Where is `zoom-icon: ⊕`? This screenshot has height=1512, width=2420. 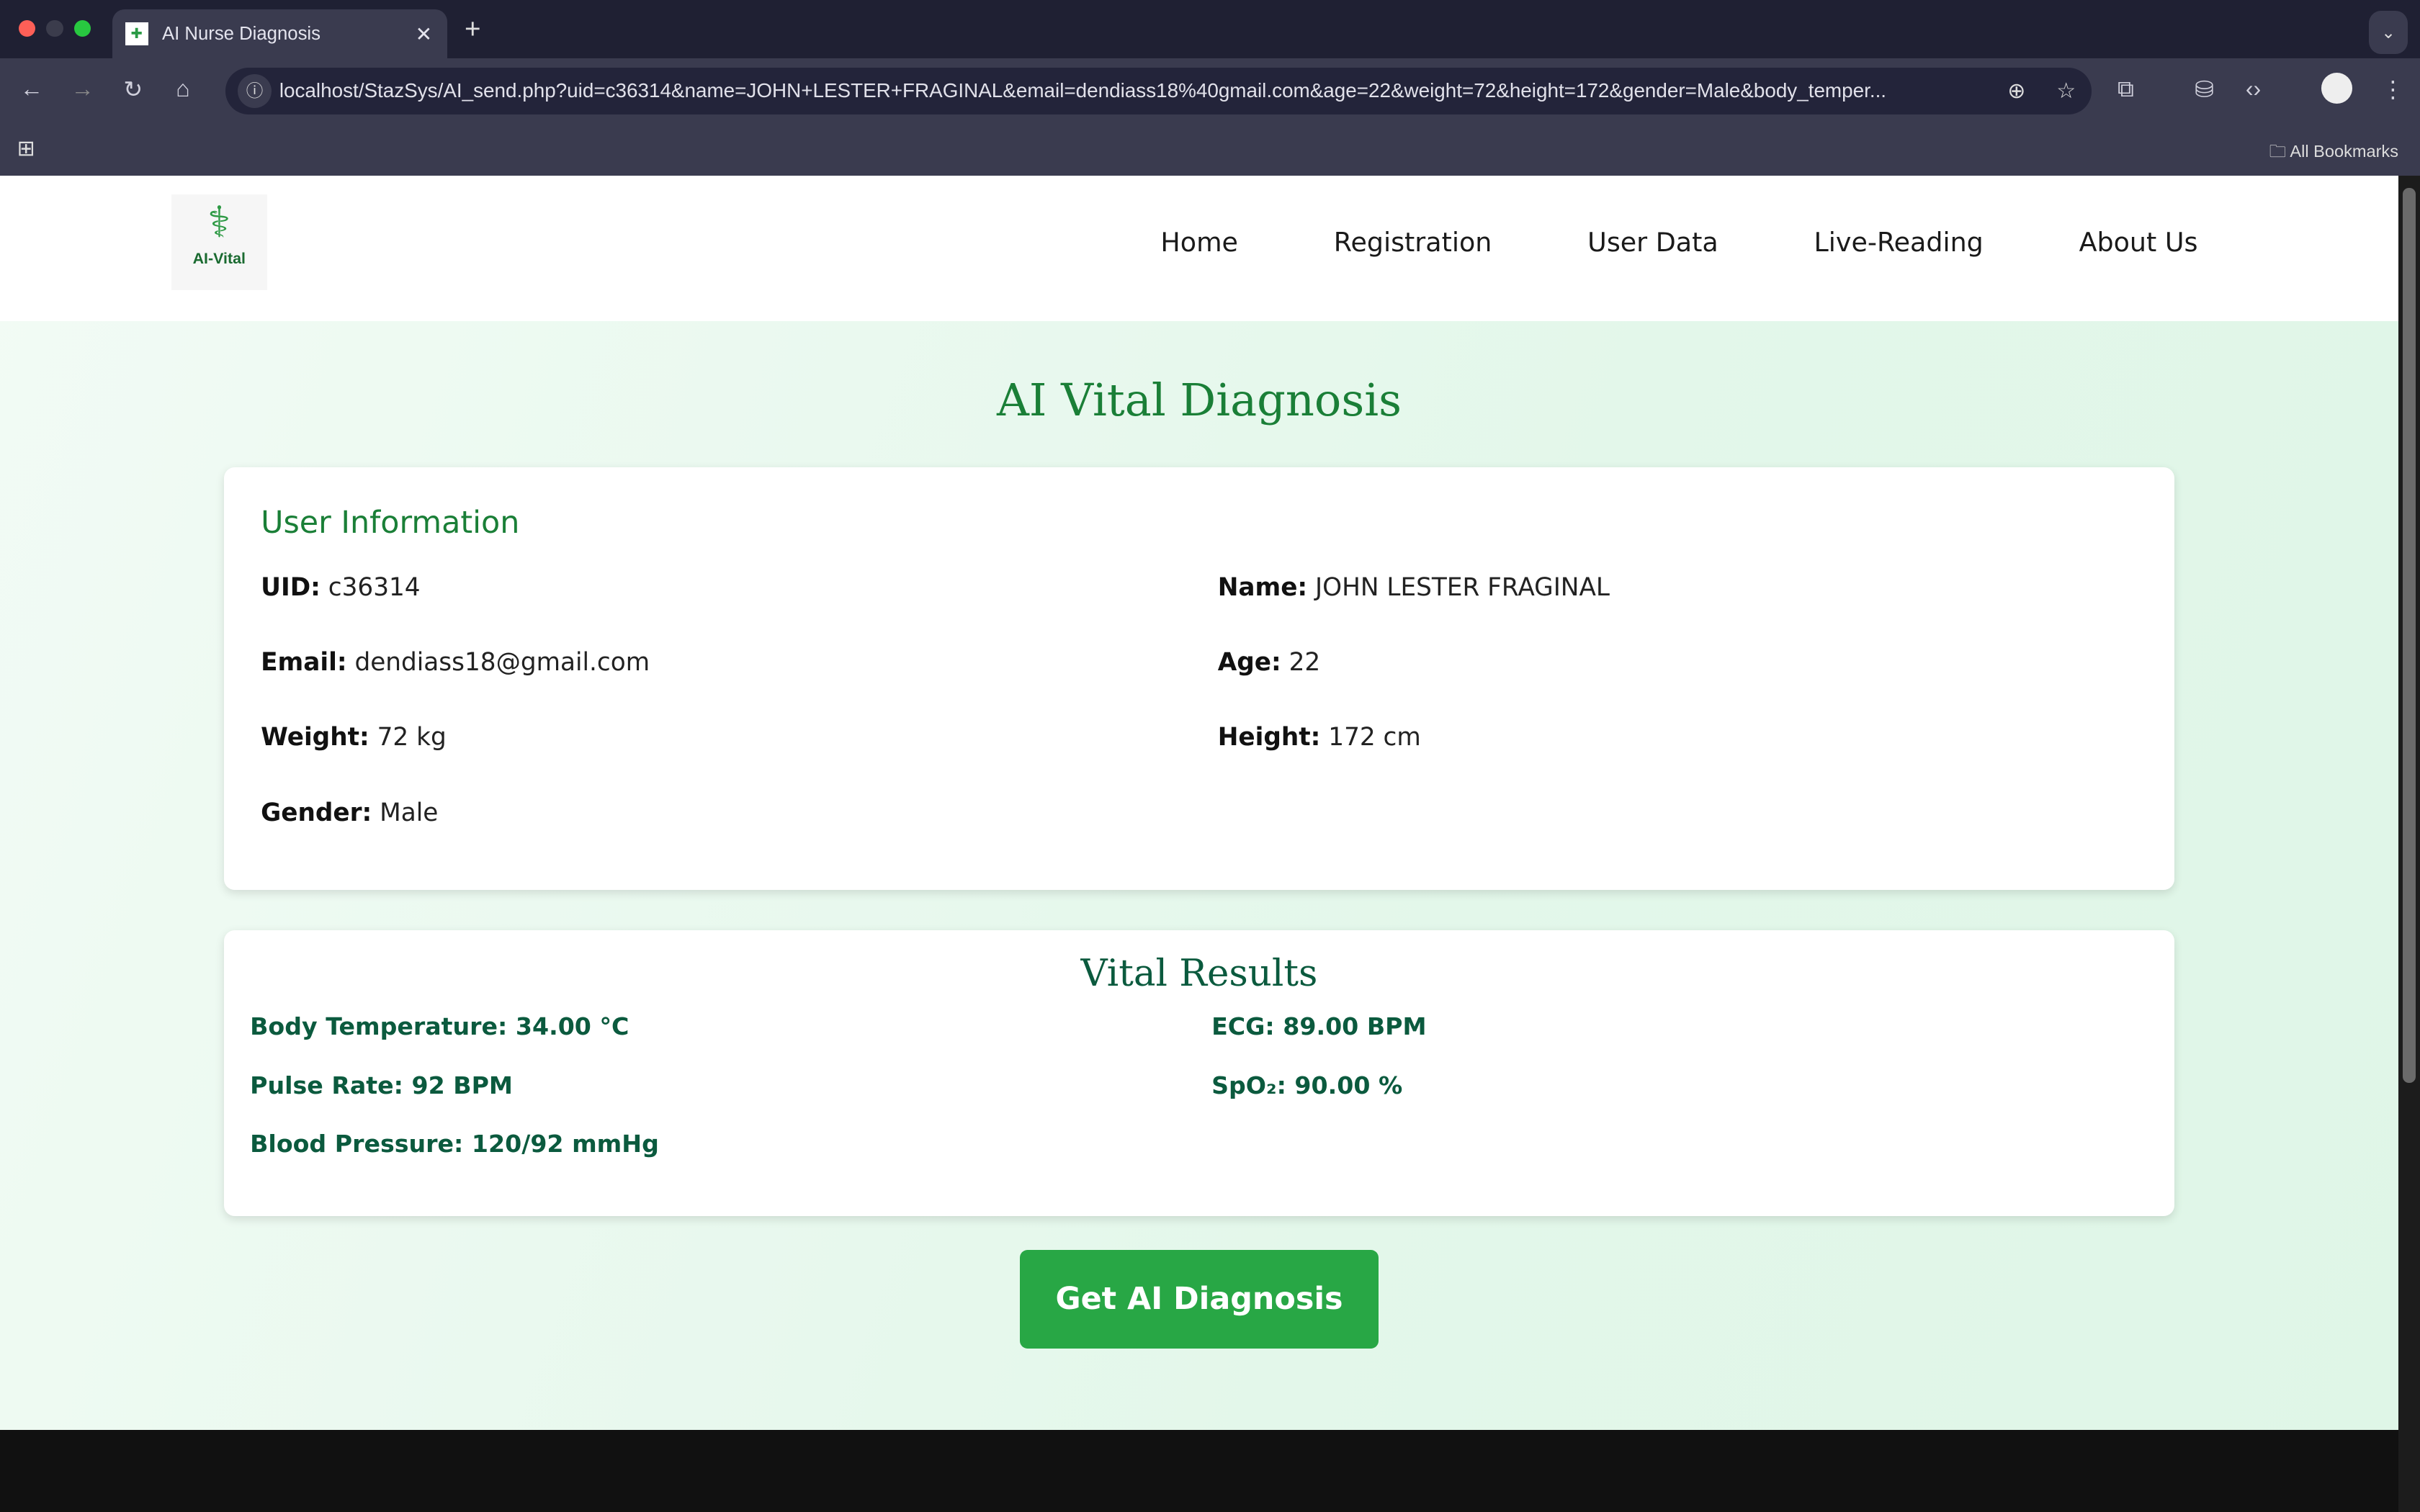
zoom-icon: ⊕ is located at coordinates (2016, 91).